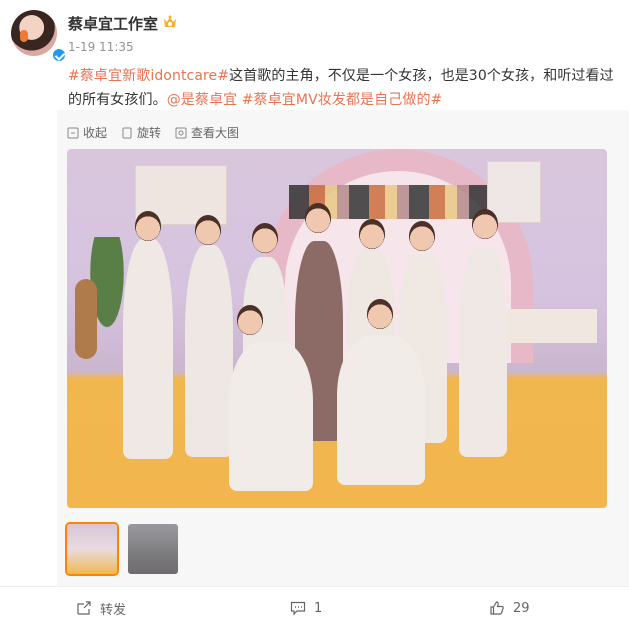 This screenshot has width=629, height=632. What do you see at coordinates (318, 608) in the screenshot?
I see `comment-count: 1` at bounding box center [318, 608].